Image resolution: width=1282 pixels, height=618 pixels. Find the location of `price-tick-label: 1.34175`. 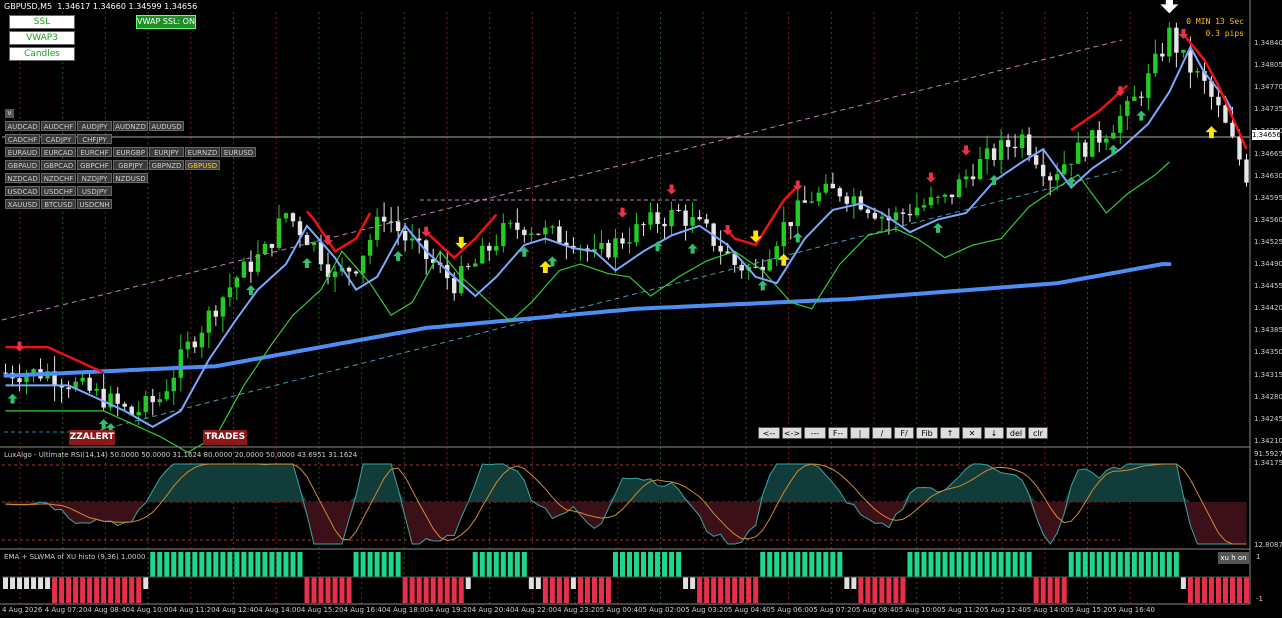

price-tick-label: 1.34175 is located at coordinates (1268, 462).